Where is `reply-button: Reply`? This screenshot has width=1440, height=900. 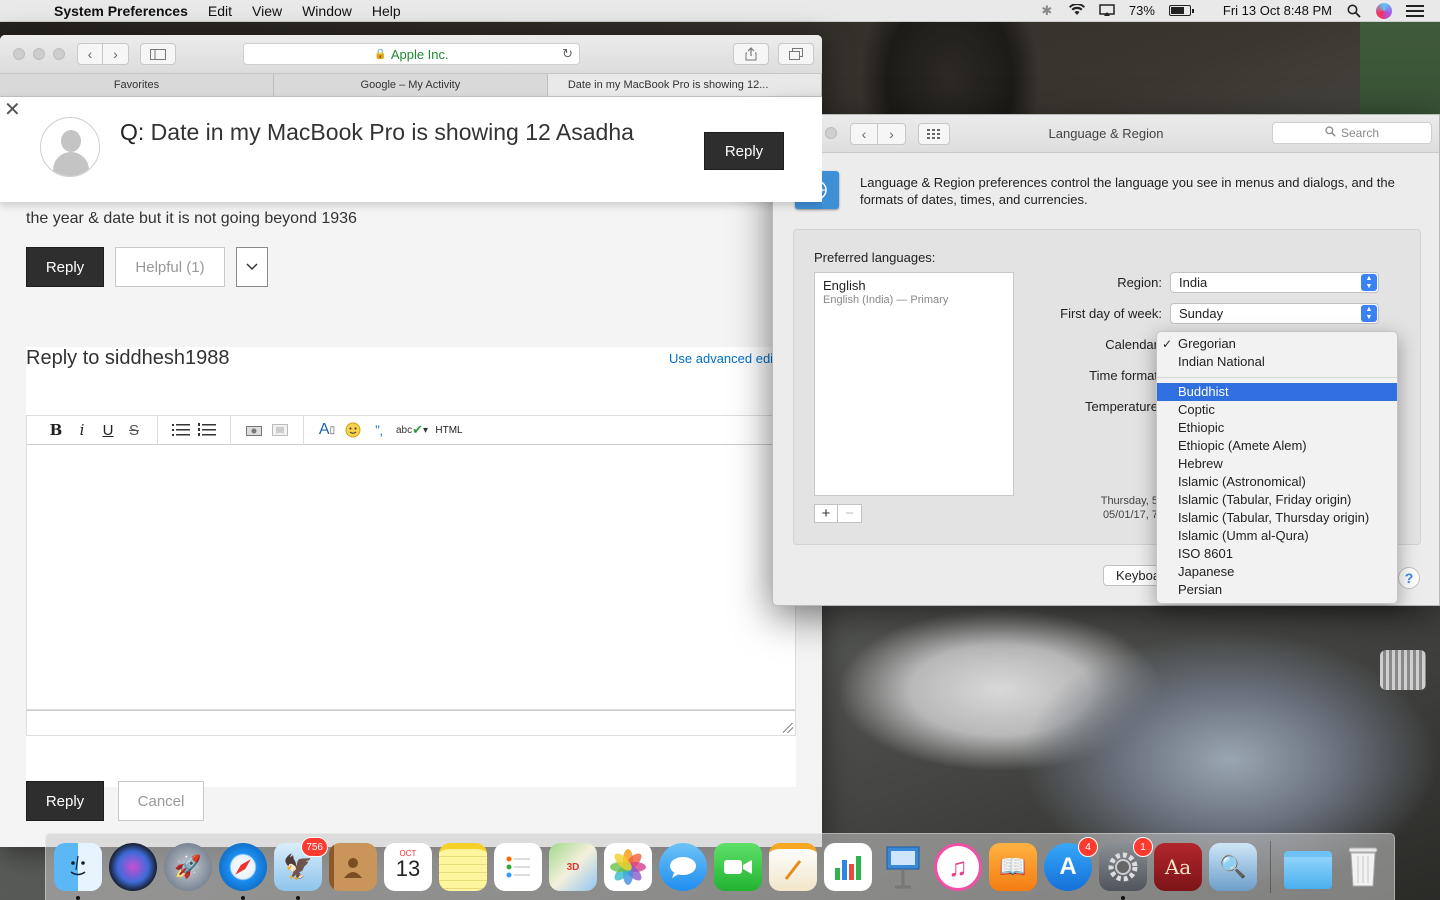
reply-button: Reply is located at coordinates (65, 267).